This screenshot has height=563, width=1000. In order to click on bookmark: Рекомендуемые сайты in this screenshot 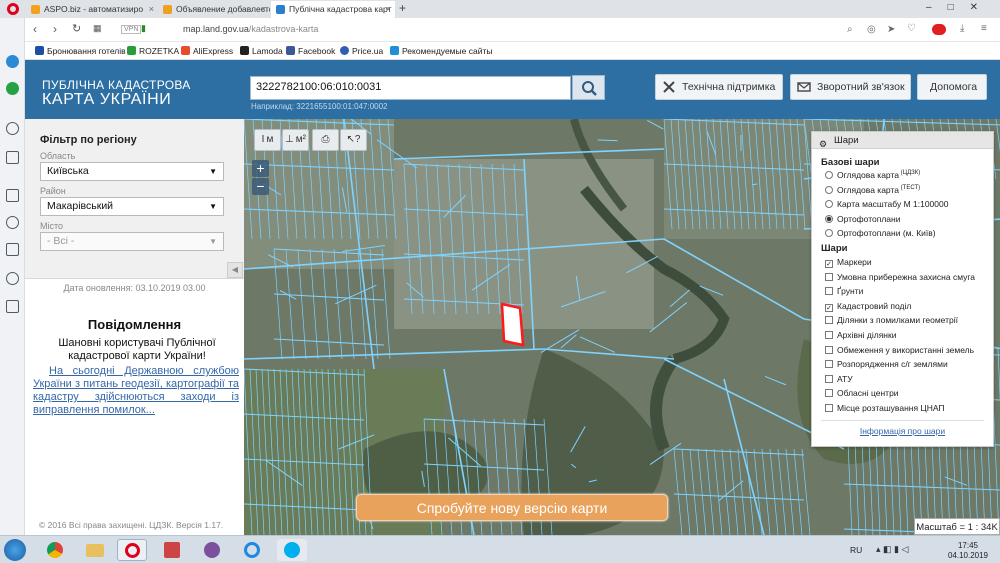, I will do `click(441, 51)`.